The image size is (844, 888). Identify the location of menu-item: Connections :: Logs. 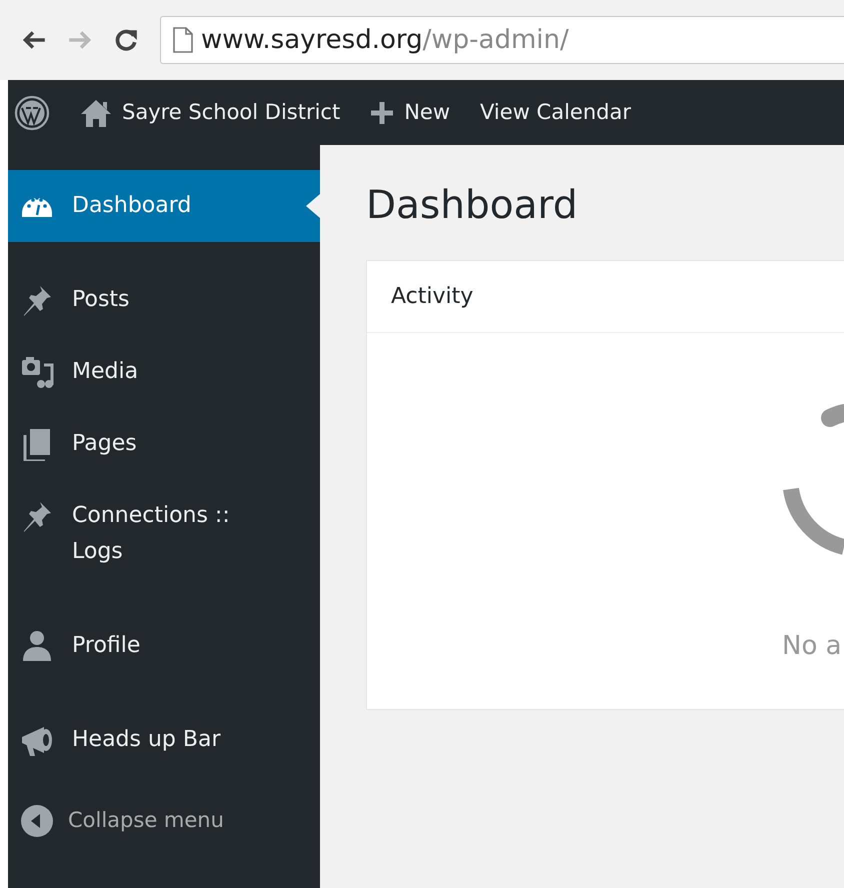
(164, 534).